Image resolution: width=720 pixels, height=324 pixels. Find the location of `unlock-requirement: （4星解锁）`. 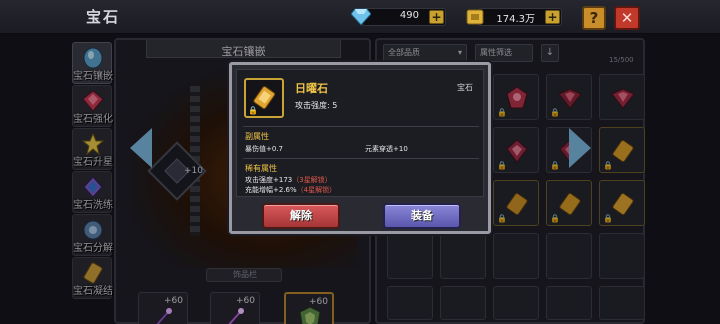

unlock-requirement: （4星解锁） is located at coordinates (316, 190).